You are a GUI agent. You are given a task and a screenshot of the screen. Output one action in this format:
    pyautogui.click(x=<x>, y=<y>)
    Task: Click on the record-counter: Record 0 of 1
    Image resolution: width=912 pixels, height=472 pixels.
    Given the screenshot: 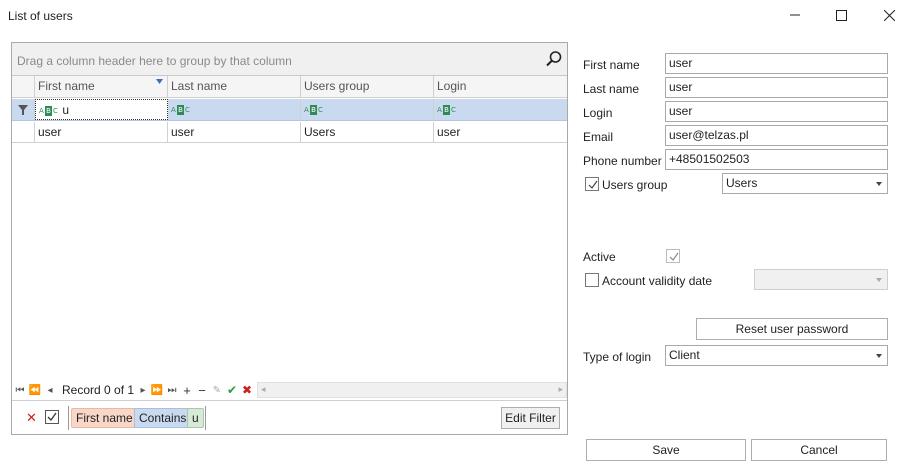 What is the action you would take?
    pyautogui.click(x=98, y=390)
    